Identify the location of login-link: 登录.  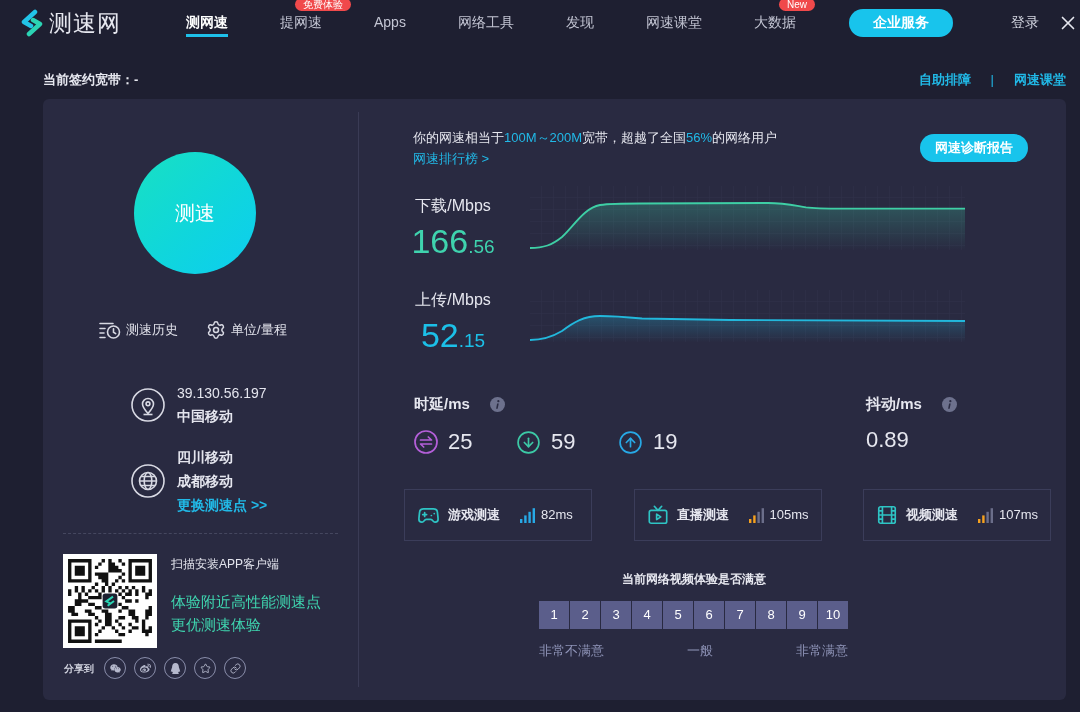
(1024, 22).